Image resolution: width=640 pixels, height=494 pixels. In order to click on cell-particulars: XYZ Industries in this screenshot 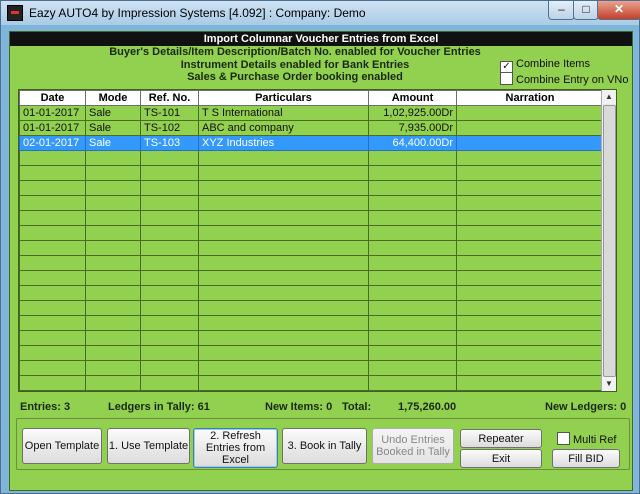, I will do `click(283, 143)`.